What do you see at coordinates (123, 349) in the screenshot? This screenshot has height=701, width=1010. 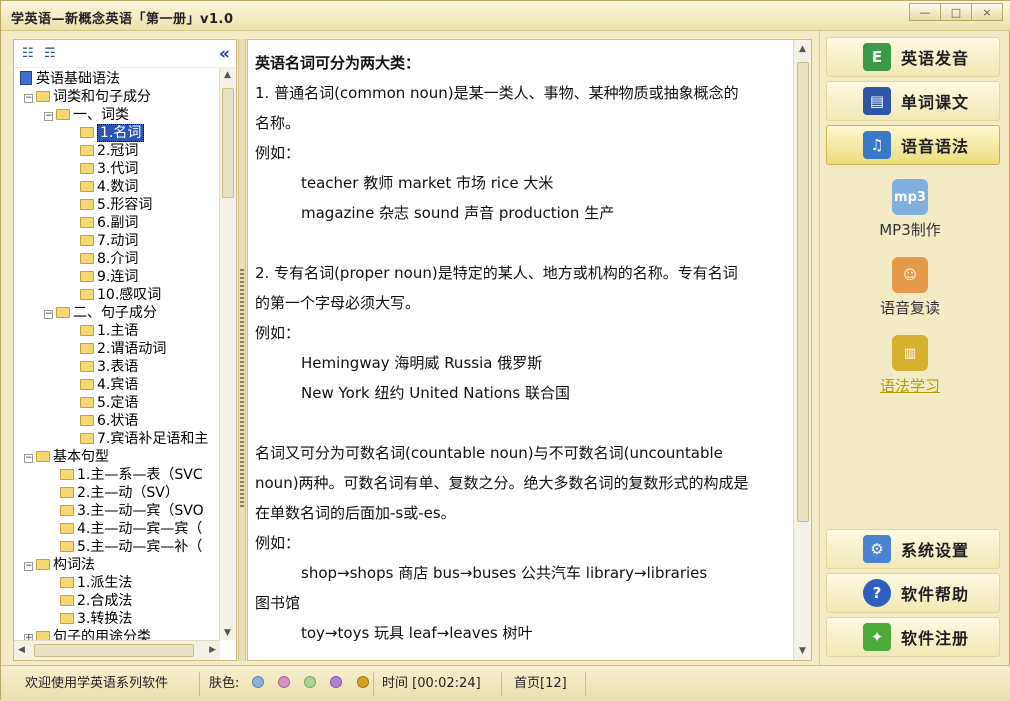 I see `tree-leaf: 2.谓语动词` at bounding box center [123, 349].